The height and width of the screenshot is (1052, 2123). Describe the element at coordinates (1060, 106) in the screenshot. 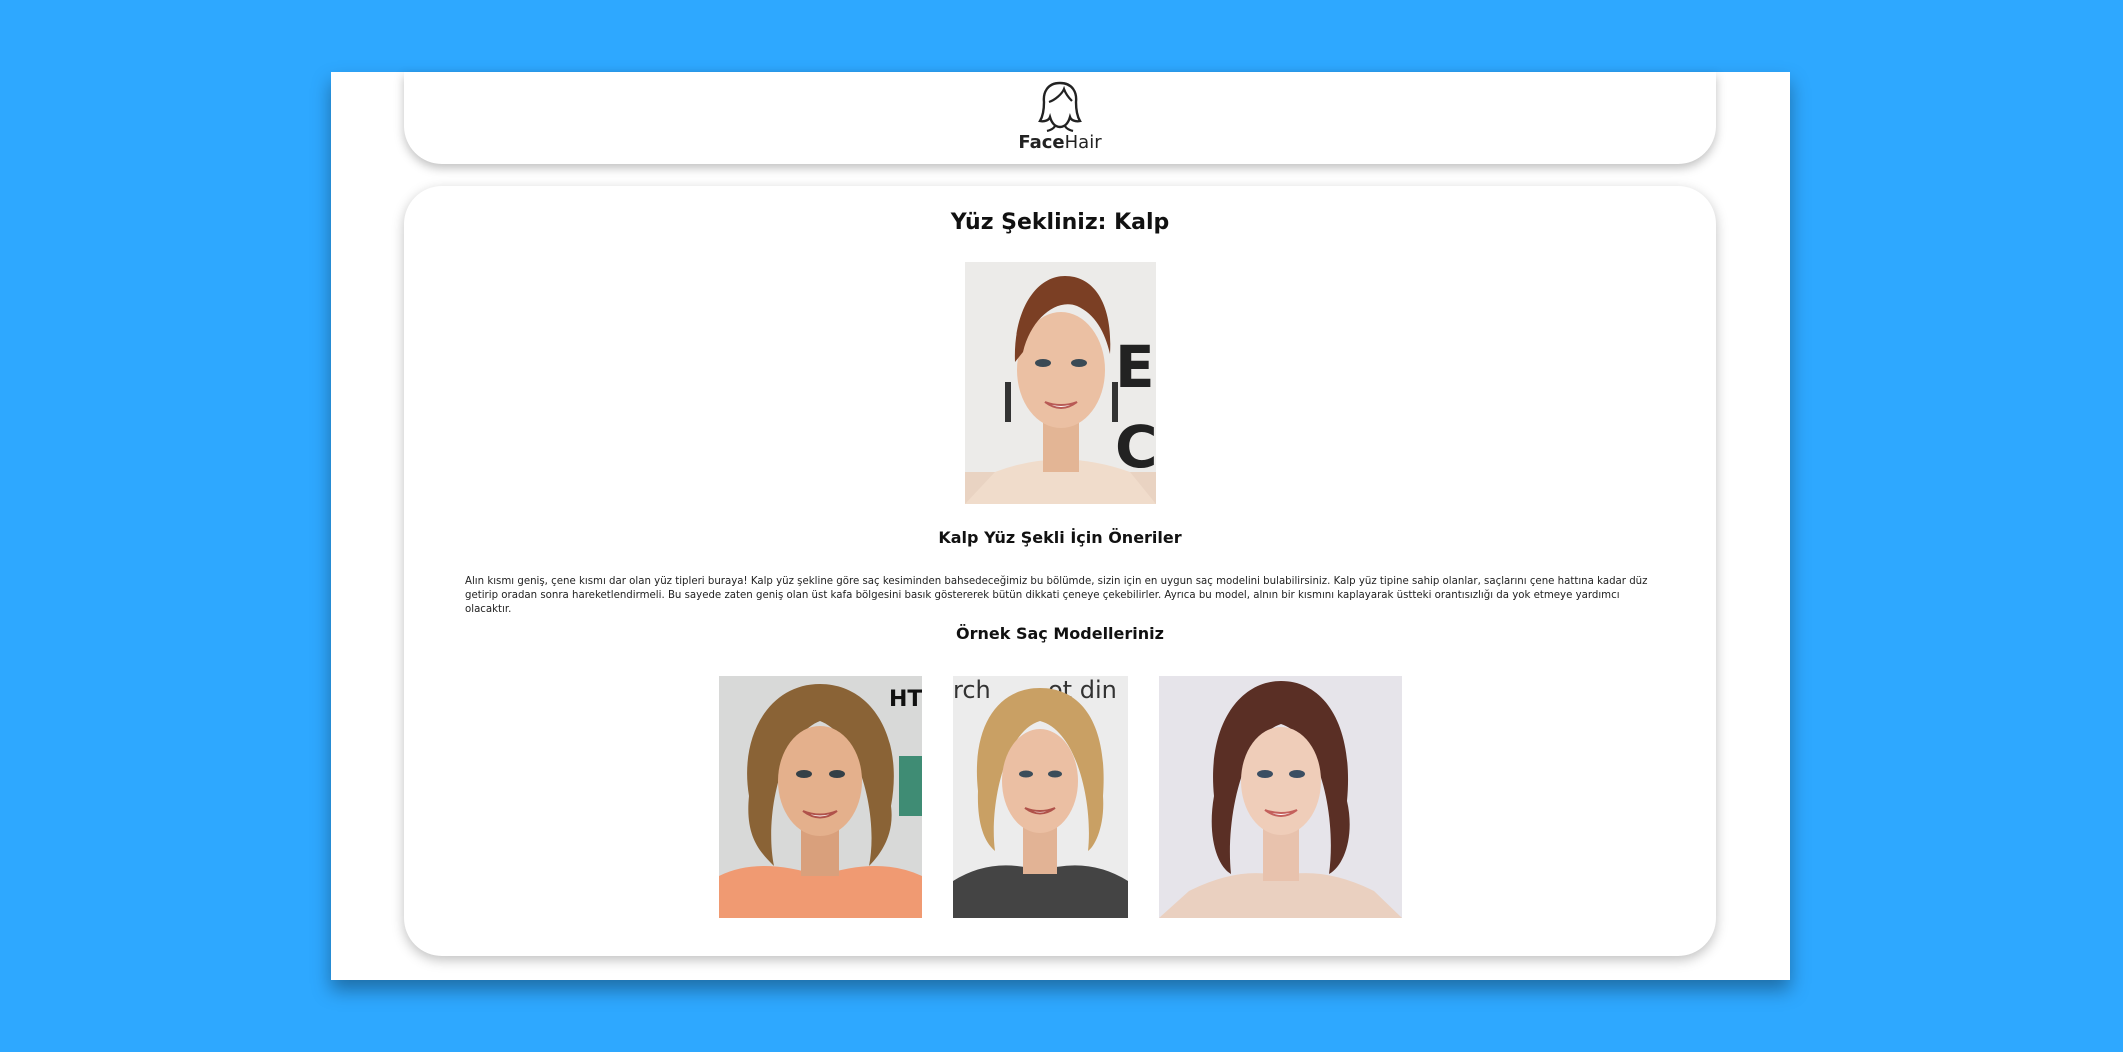

I see `woman-face-icon` at that location.